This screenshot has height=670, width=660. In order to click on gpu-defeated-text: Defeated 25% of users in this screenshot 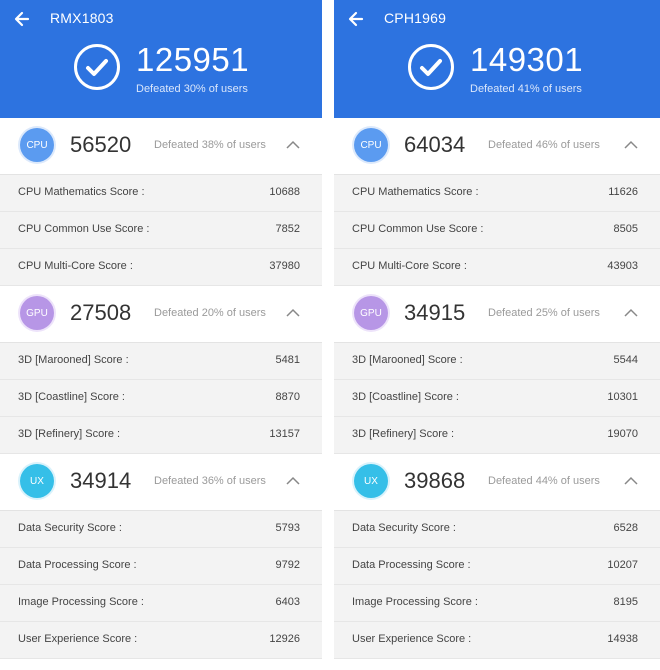, I will do `click(544, 313)`.